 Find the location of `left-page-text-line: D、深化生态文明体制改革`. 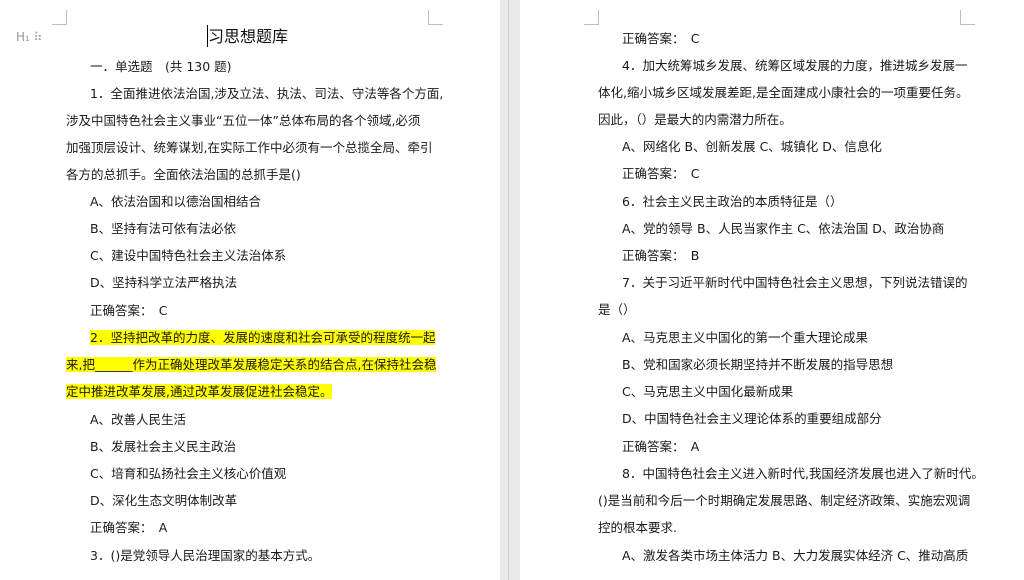

left-page-text-line: D、深化生态文明体制改革 is located at coordinates (163, 501).